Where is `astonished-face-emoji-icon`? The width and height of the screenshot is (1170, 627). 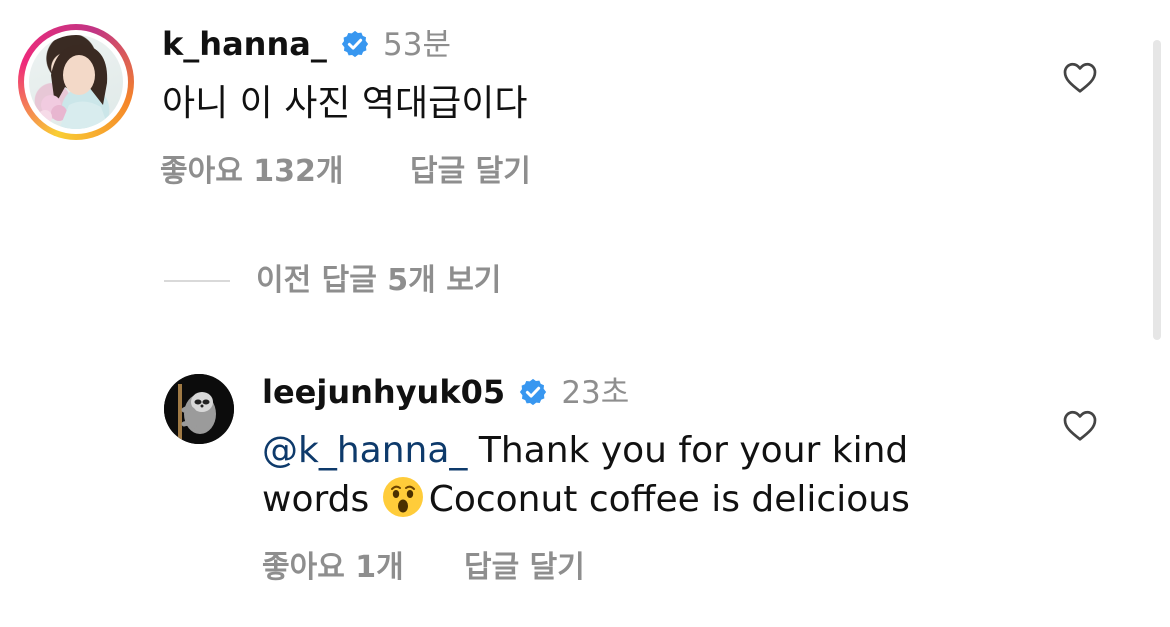 astonished-face-emoji-icon is located at coordinates (402, 497).